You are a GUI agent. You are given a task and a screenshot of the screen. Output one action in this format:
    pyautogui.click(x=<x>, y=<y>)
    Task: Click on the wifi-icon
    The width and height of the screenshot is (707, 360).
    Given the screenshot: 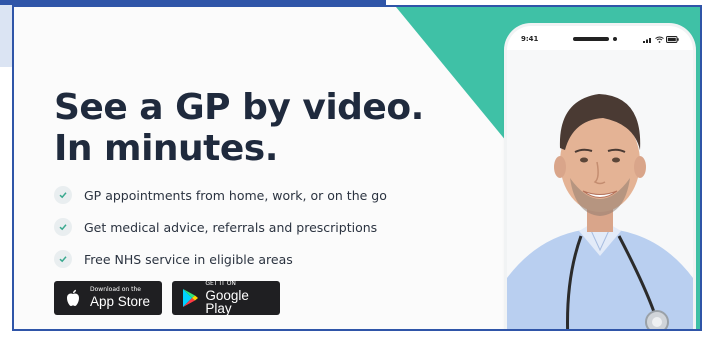 What is the action you would take?
    pyautogui.click(x=659, y=39)
    